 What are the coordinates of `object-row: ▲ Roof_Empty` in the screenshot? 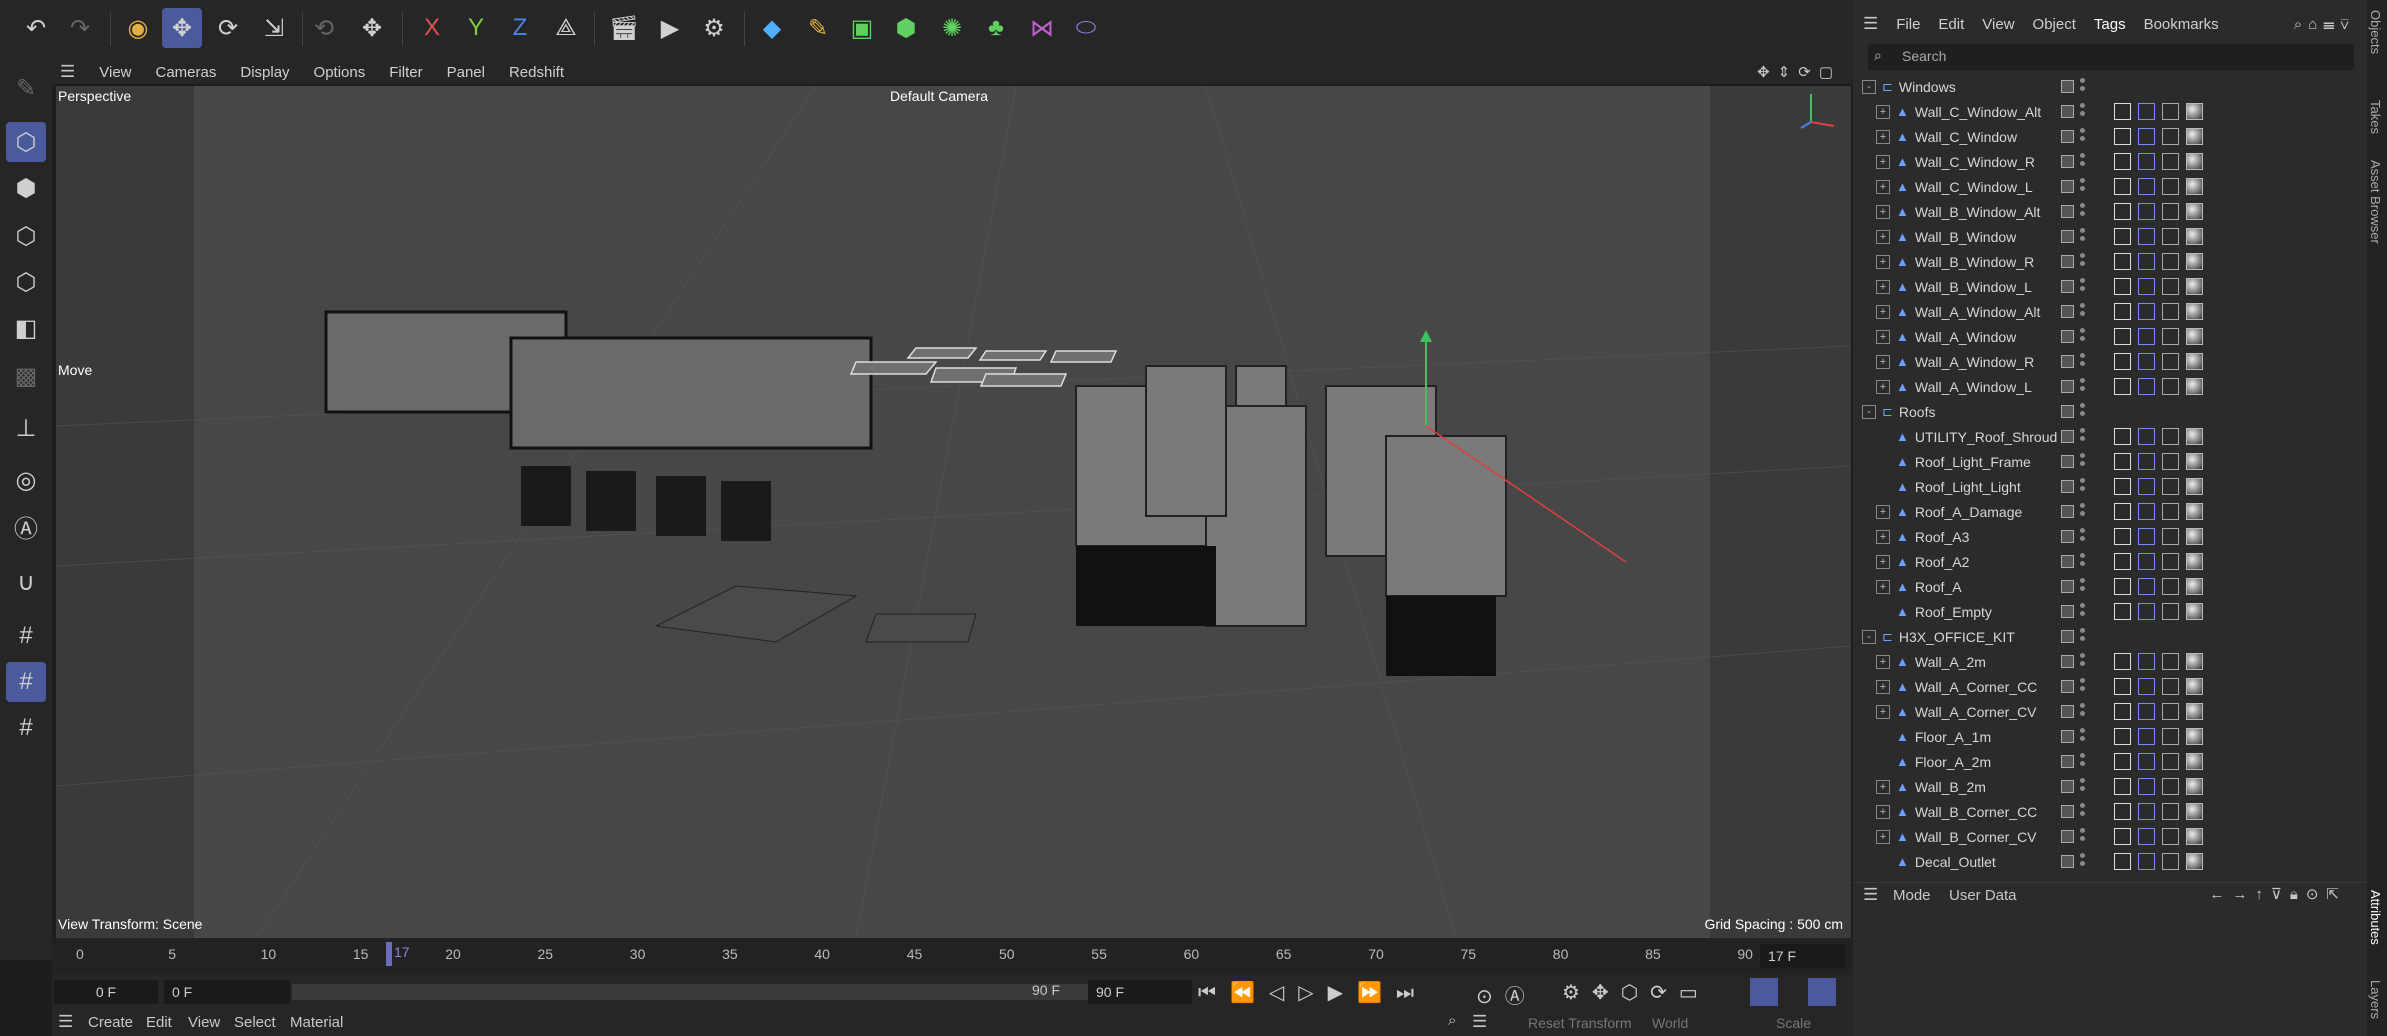 It's located at (2100, 611).